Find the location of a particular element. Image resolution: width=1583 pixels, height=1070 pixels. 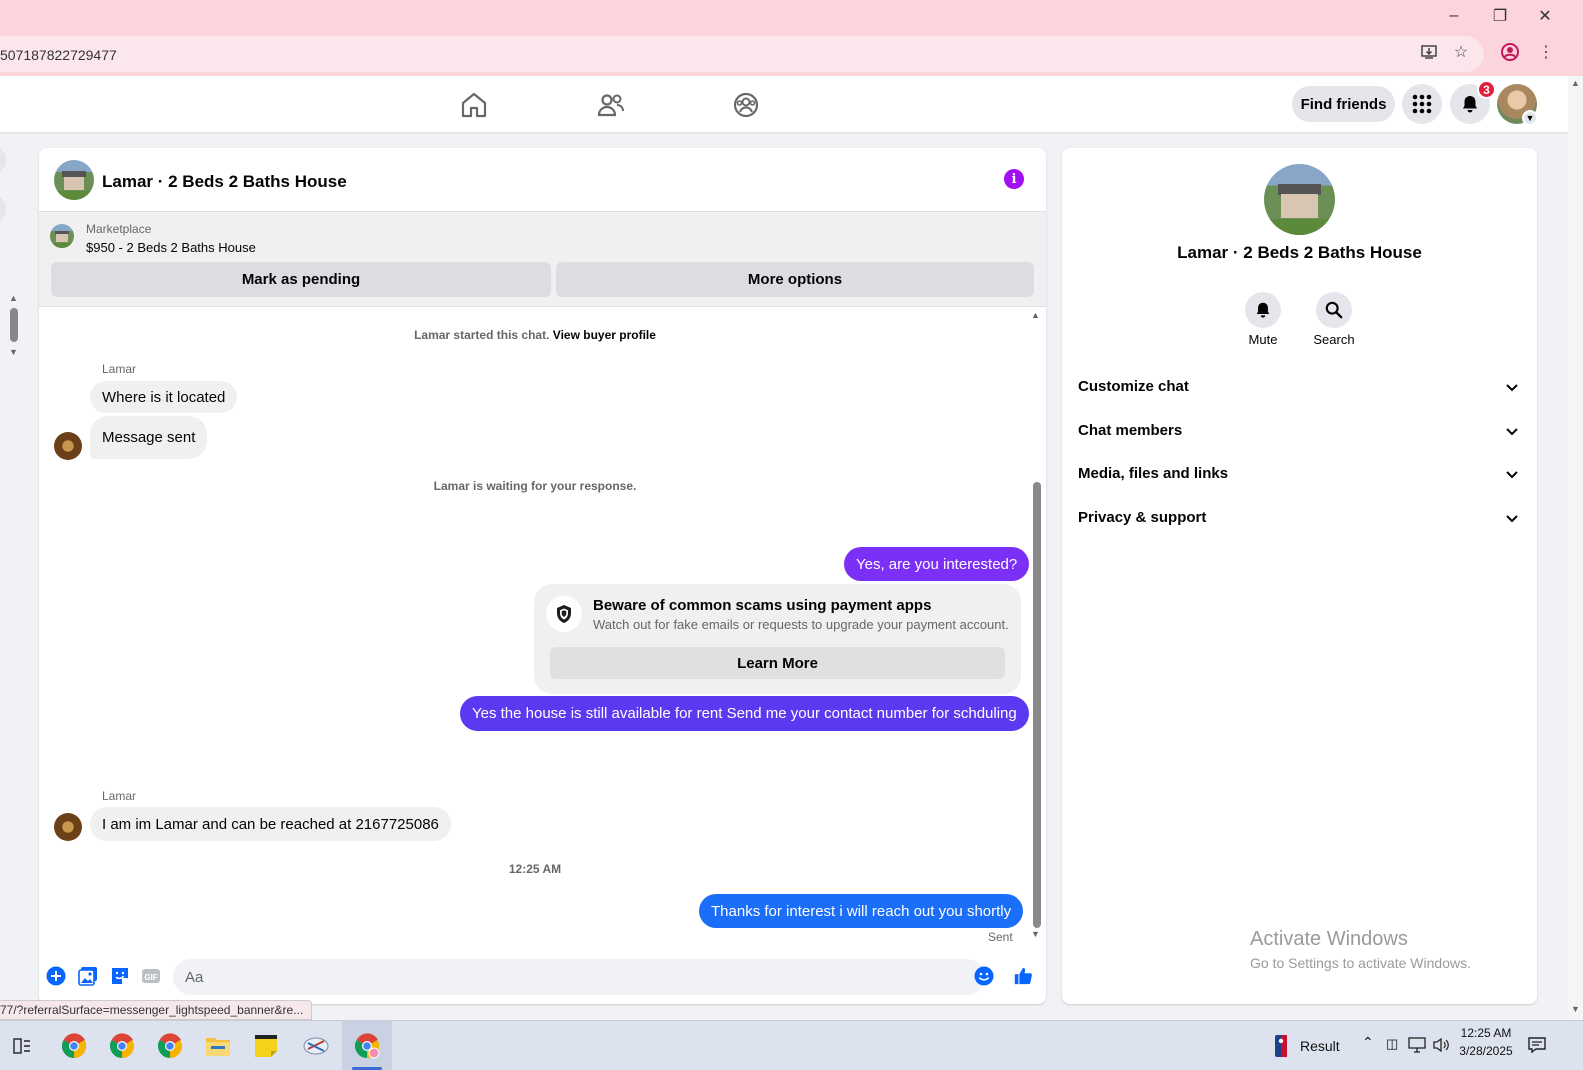

menu-grid-icon is located at coordinates (1422, 104).